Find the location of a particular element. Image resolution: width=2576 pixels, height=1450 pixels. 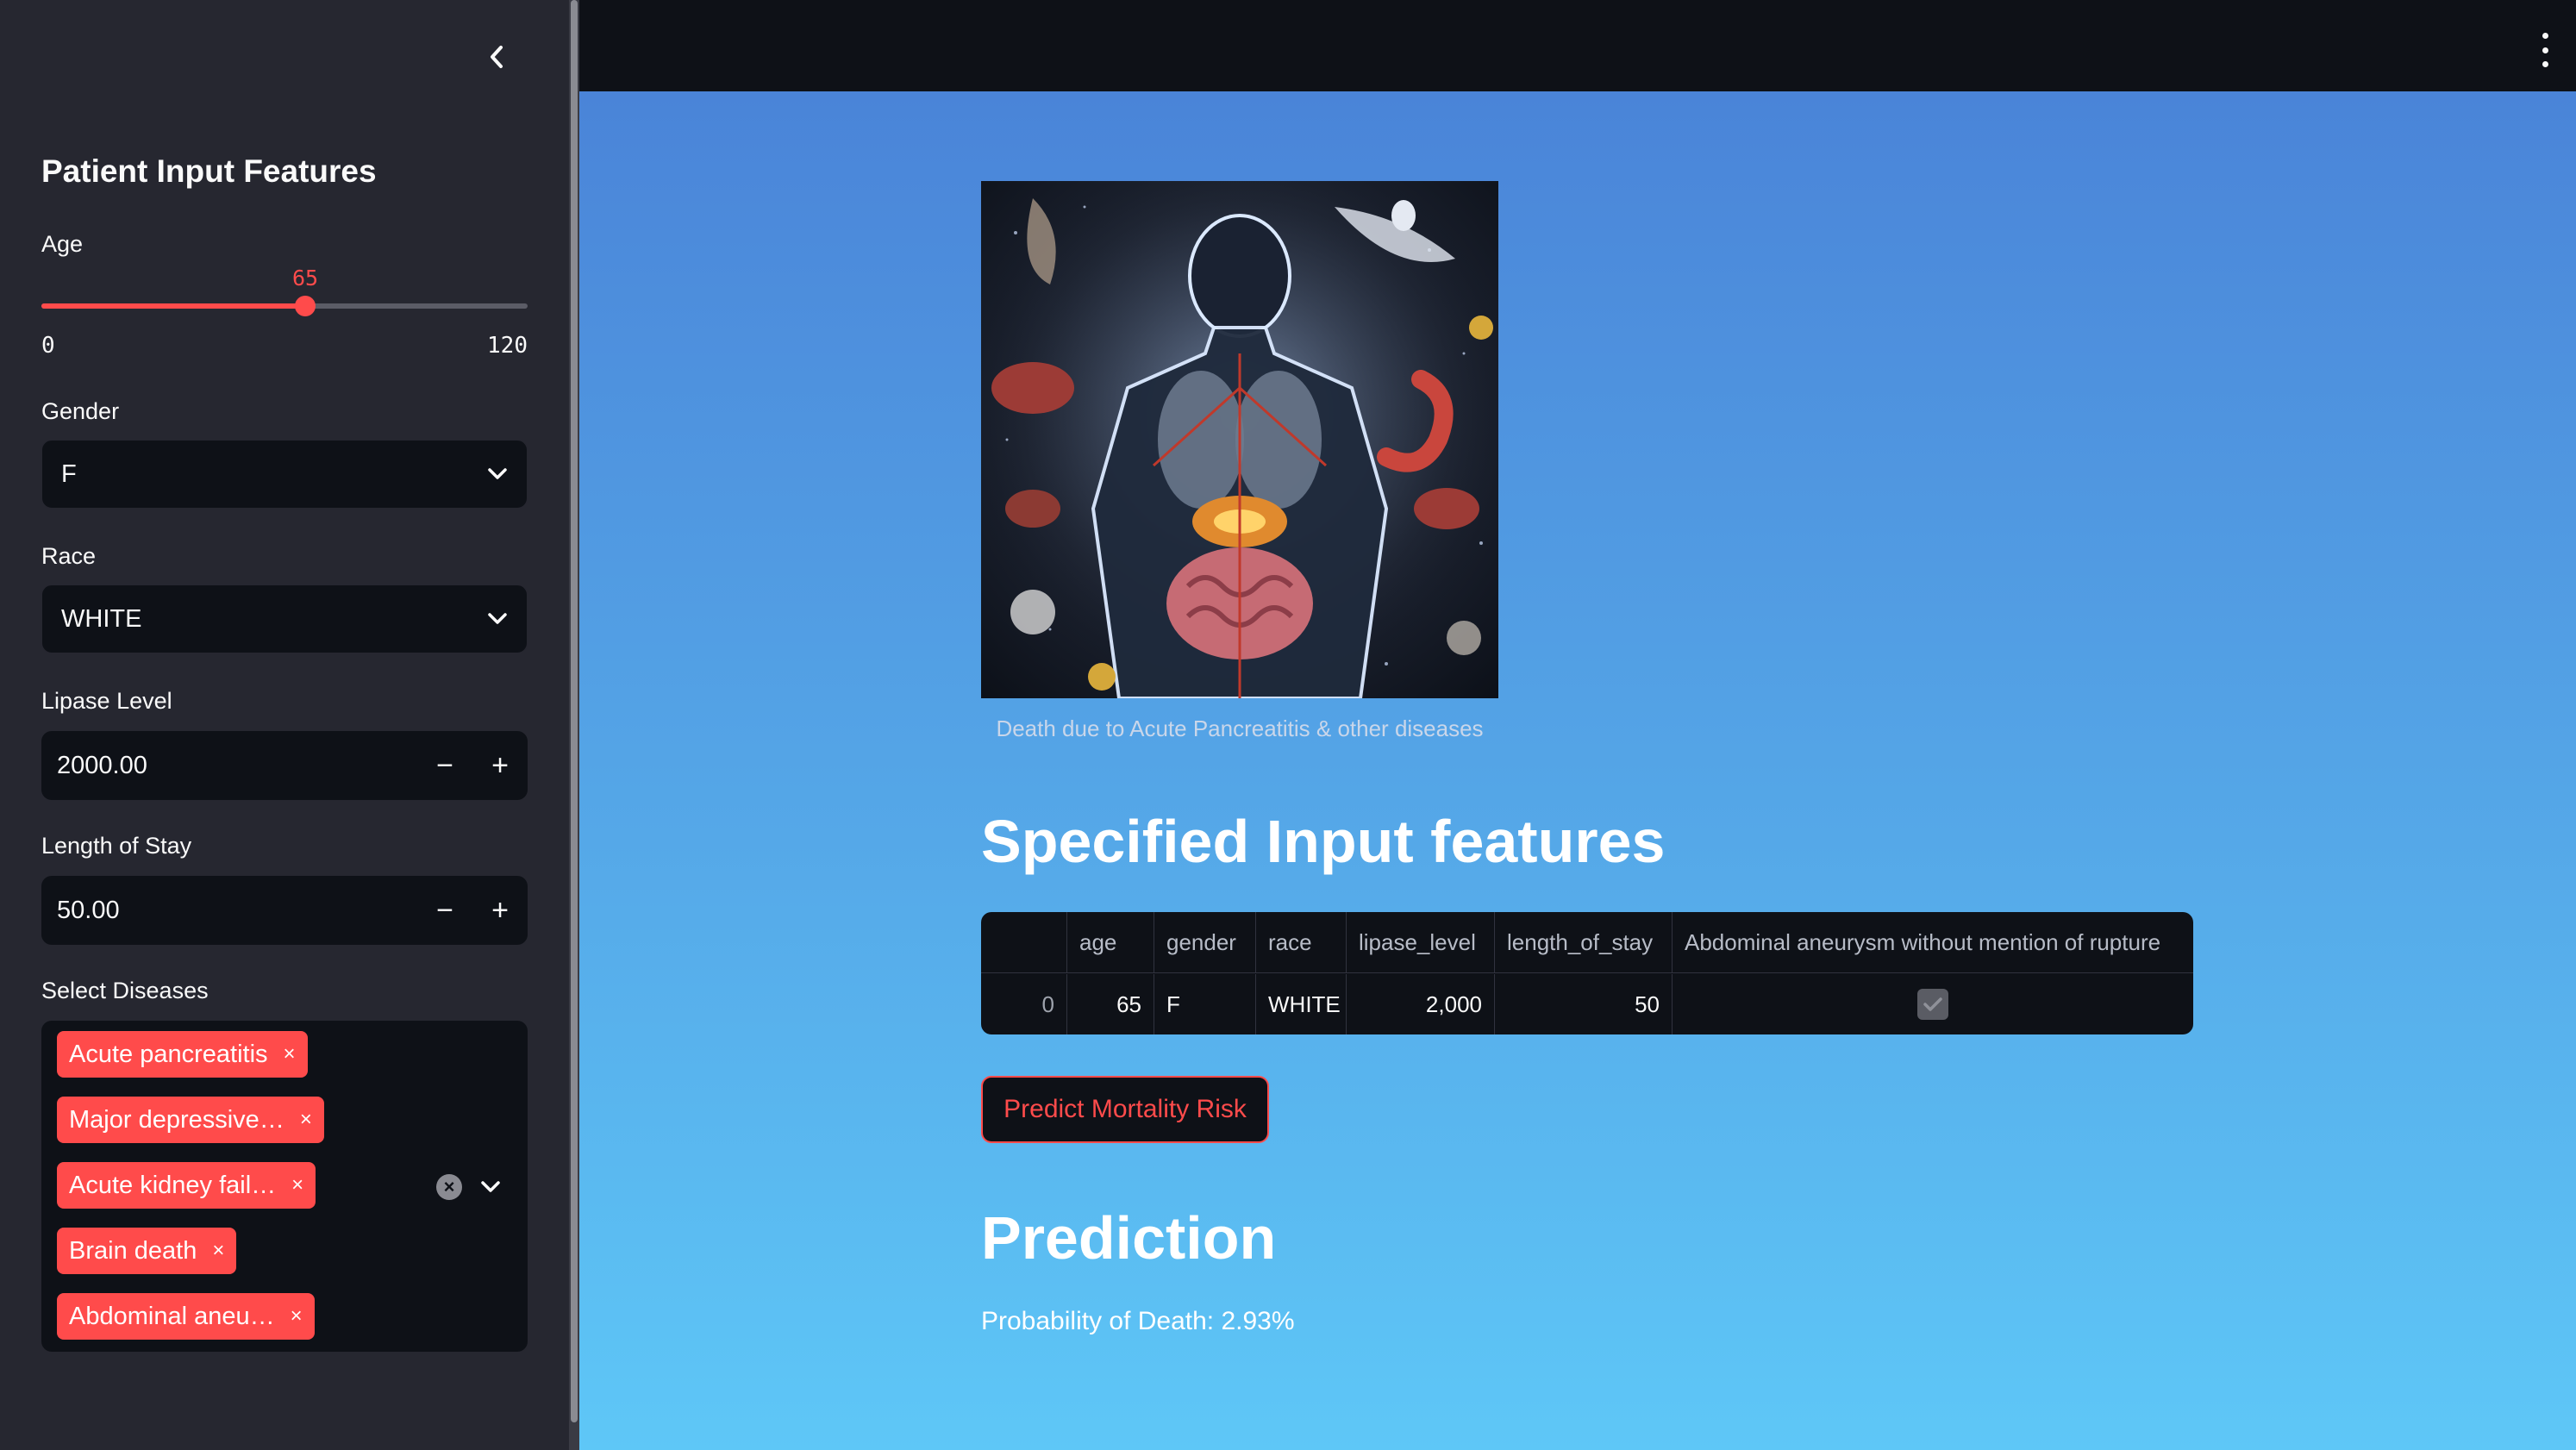

disease-tag: Acute kidney fail… × is located at coordinates (186, 1185).